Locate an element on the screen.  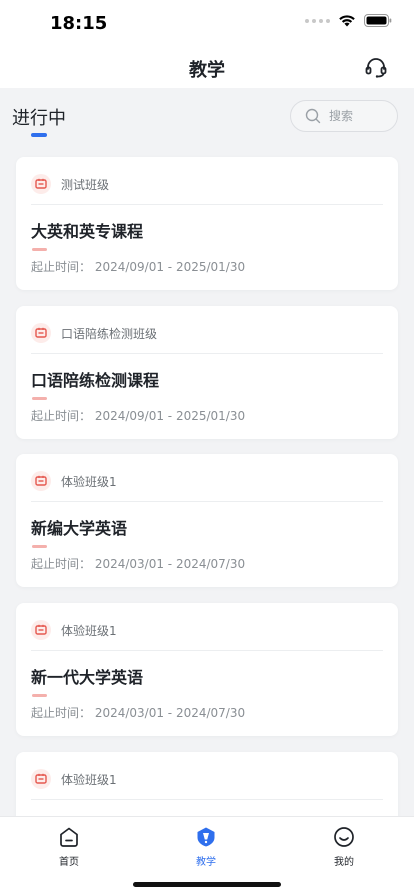
search-icon is located at coordinates (313, 116).